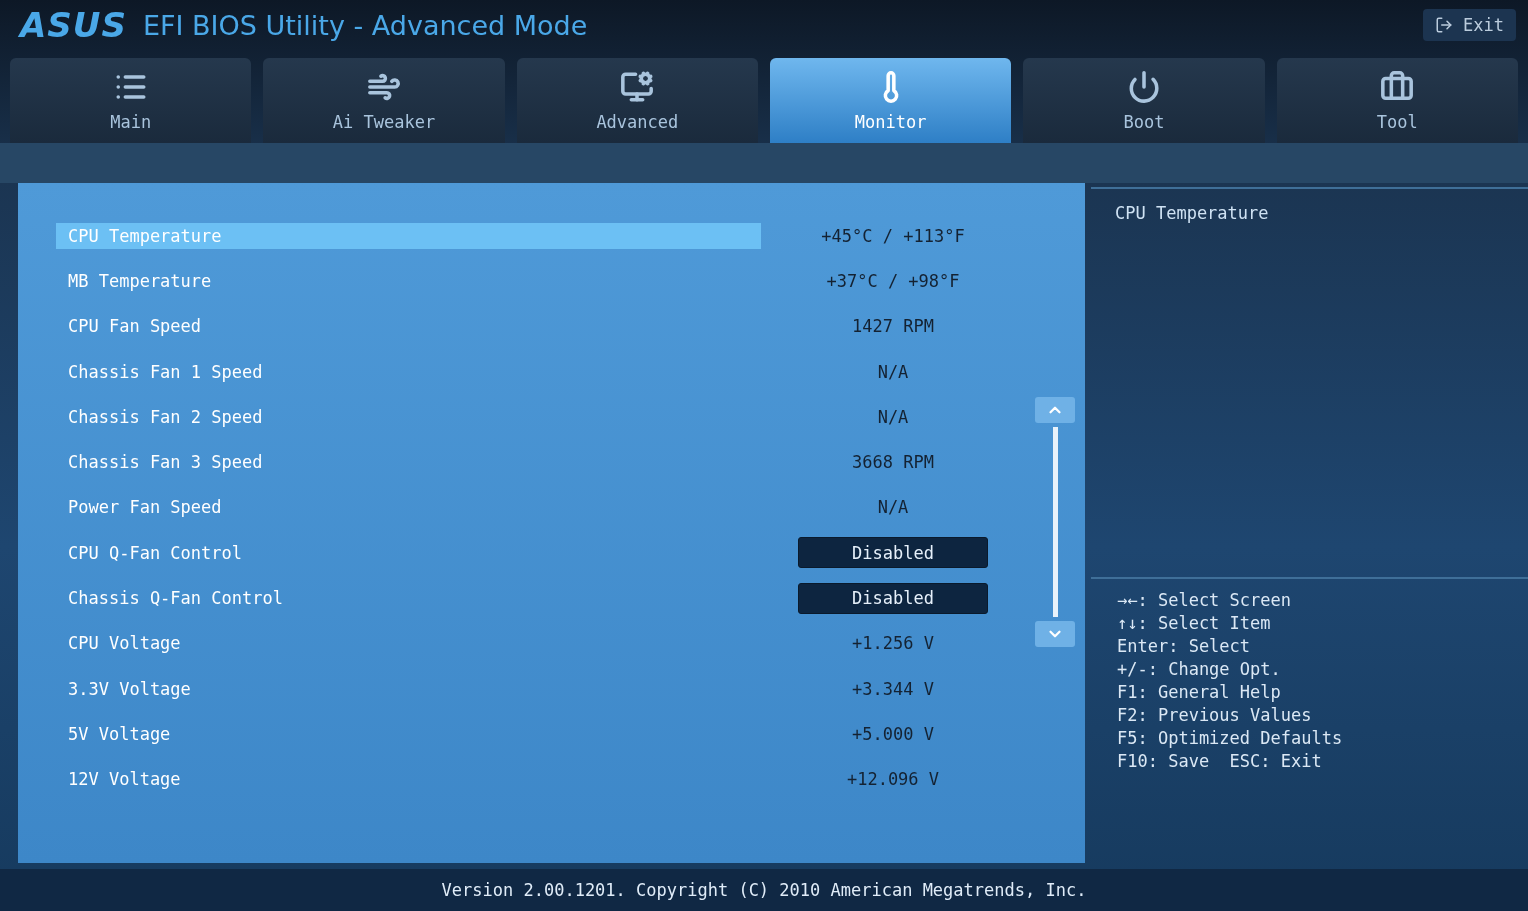 Image resolution: width=1528 pixels, height=911 pixels. What do you see at coordinates (1194, 623) in the screenshot?
I see `key-hint: ↑↓: Select Item` at bounding box center [1194, 623].